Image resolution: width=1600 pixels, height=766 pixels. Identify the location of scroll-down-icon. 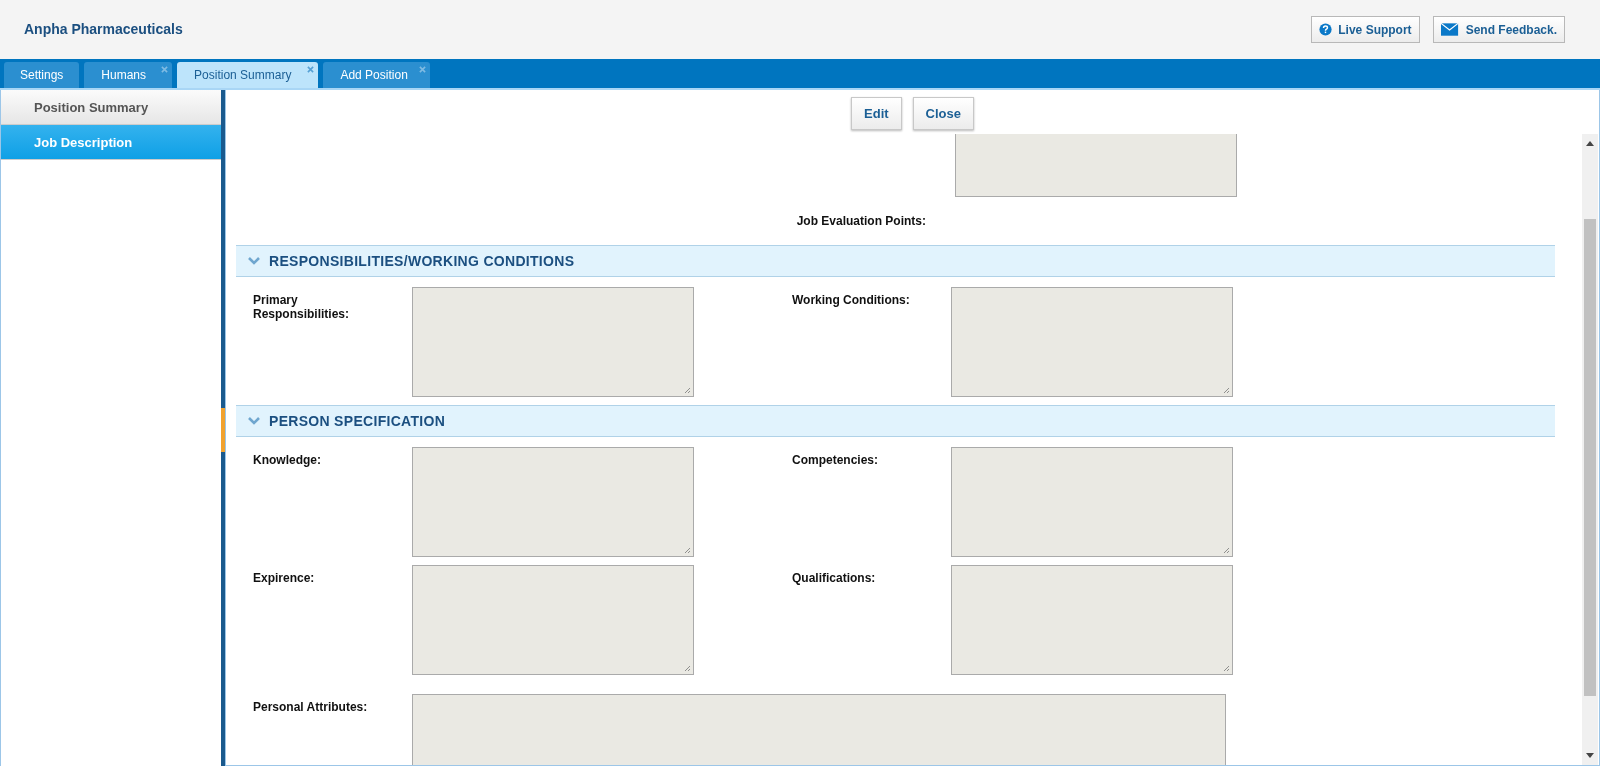
(1590, 755).